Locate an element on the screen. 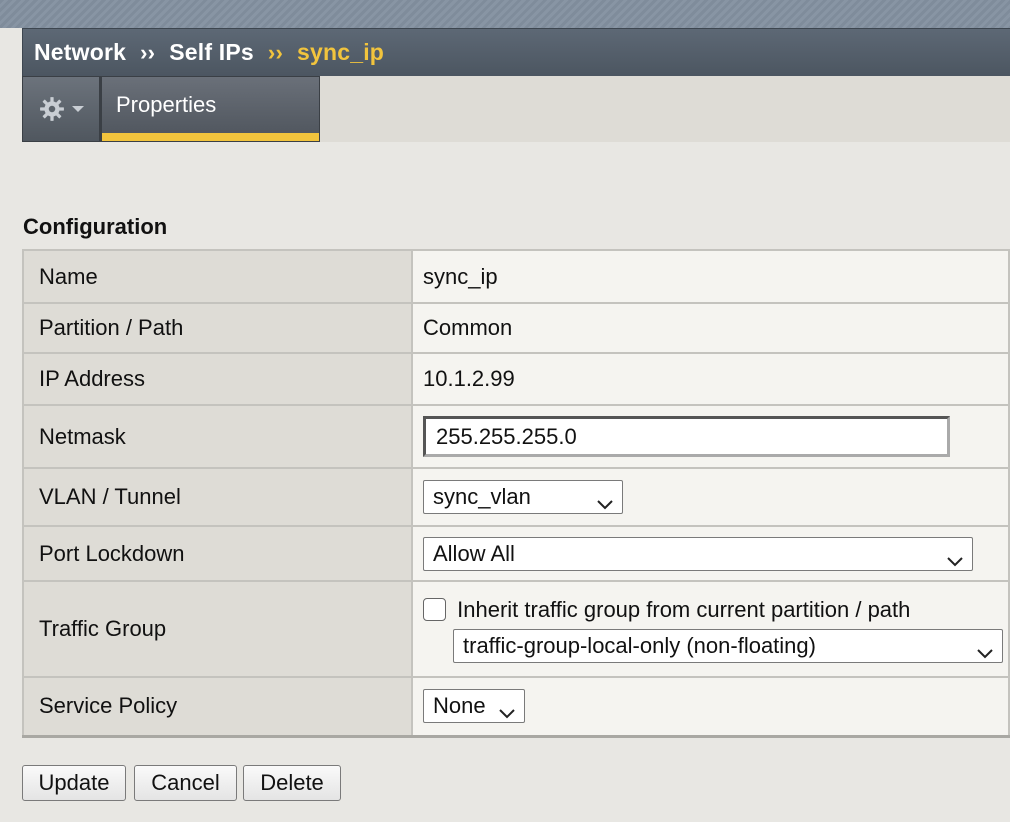  row-ip-address: IP Address 10.1.2.99 is located at coordinates (516, 379).